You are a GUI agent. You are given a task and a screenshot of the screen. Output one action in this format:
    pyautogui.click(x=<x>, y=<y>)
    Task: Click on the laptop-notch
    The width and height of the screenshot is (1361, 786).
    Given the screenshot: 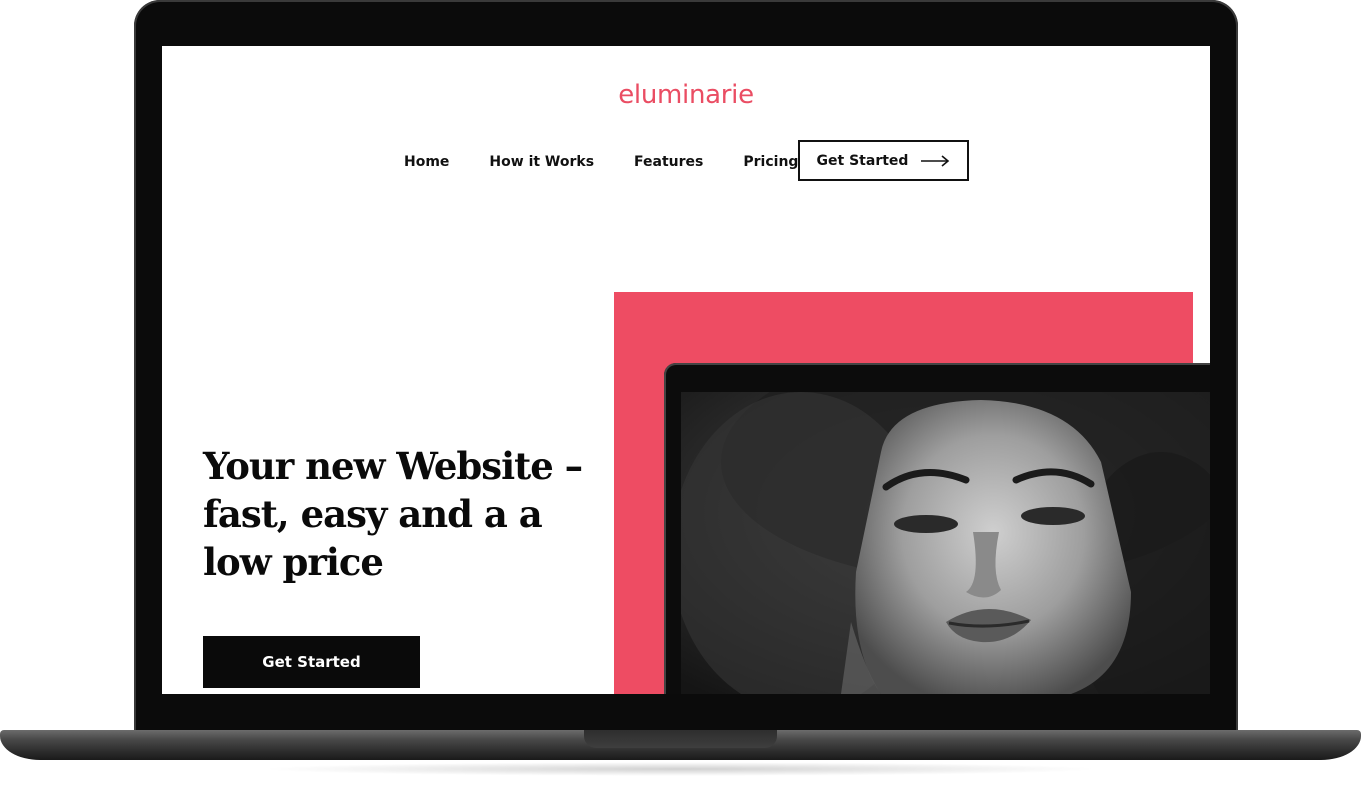 What is the action you would take?
    pyautogui.click(x=680, y=739)
    